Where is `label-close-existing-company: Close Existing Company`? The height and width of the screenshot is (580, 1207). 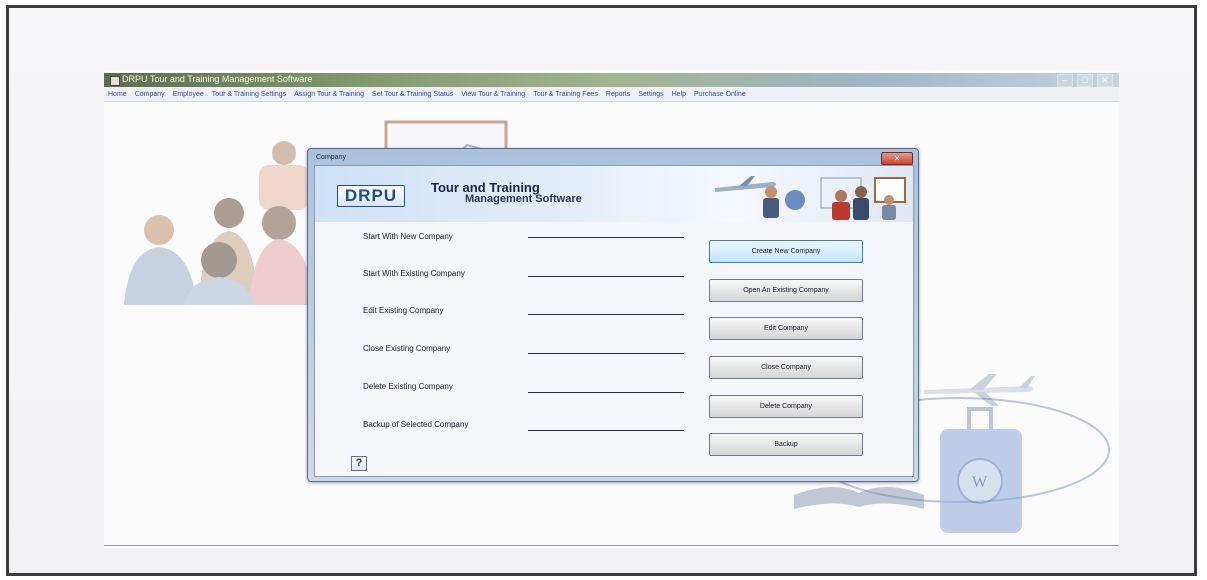 label-close-existing-company: Close Existing Company is located at coordinates (407, 348).